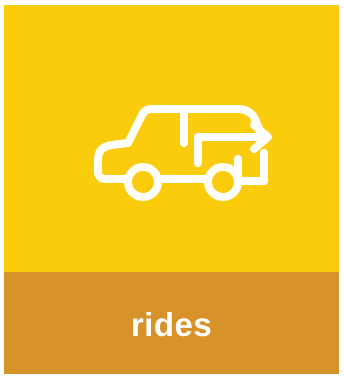  What do you see at coordinates (183, 153) in the screenshot?
I see `car-arrow-icon` at bounding box center [183, 153].